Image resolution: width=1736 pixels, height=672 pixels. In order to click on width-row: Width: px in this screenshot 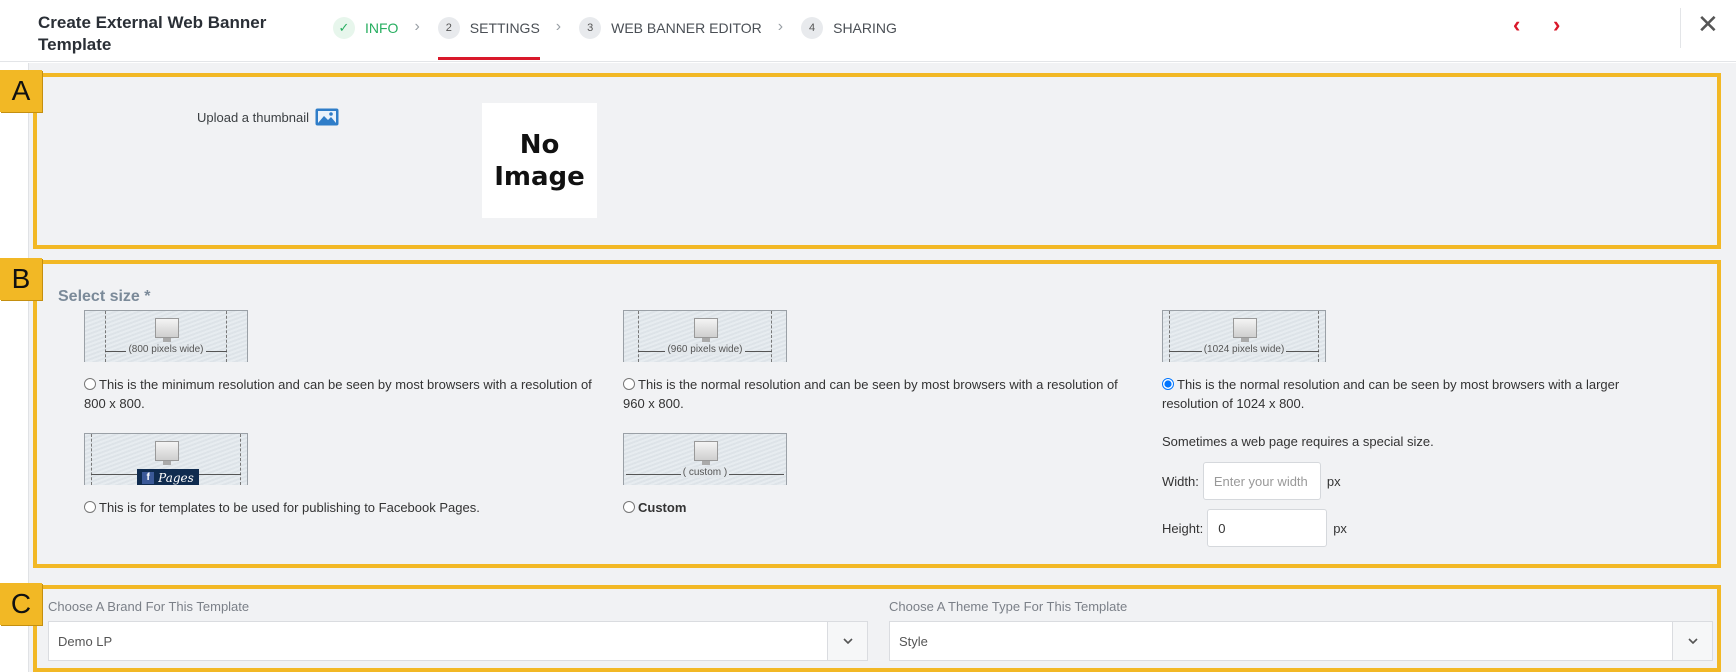, I will do `click(1251, 481)`.